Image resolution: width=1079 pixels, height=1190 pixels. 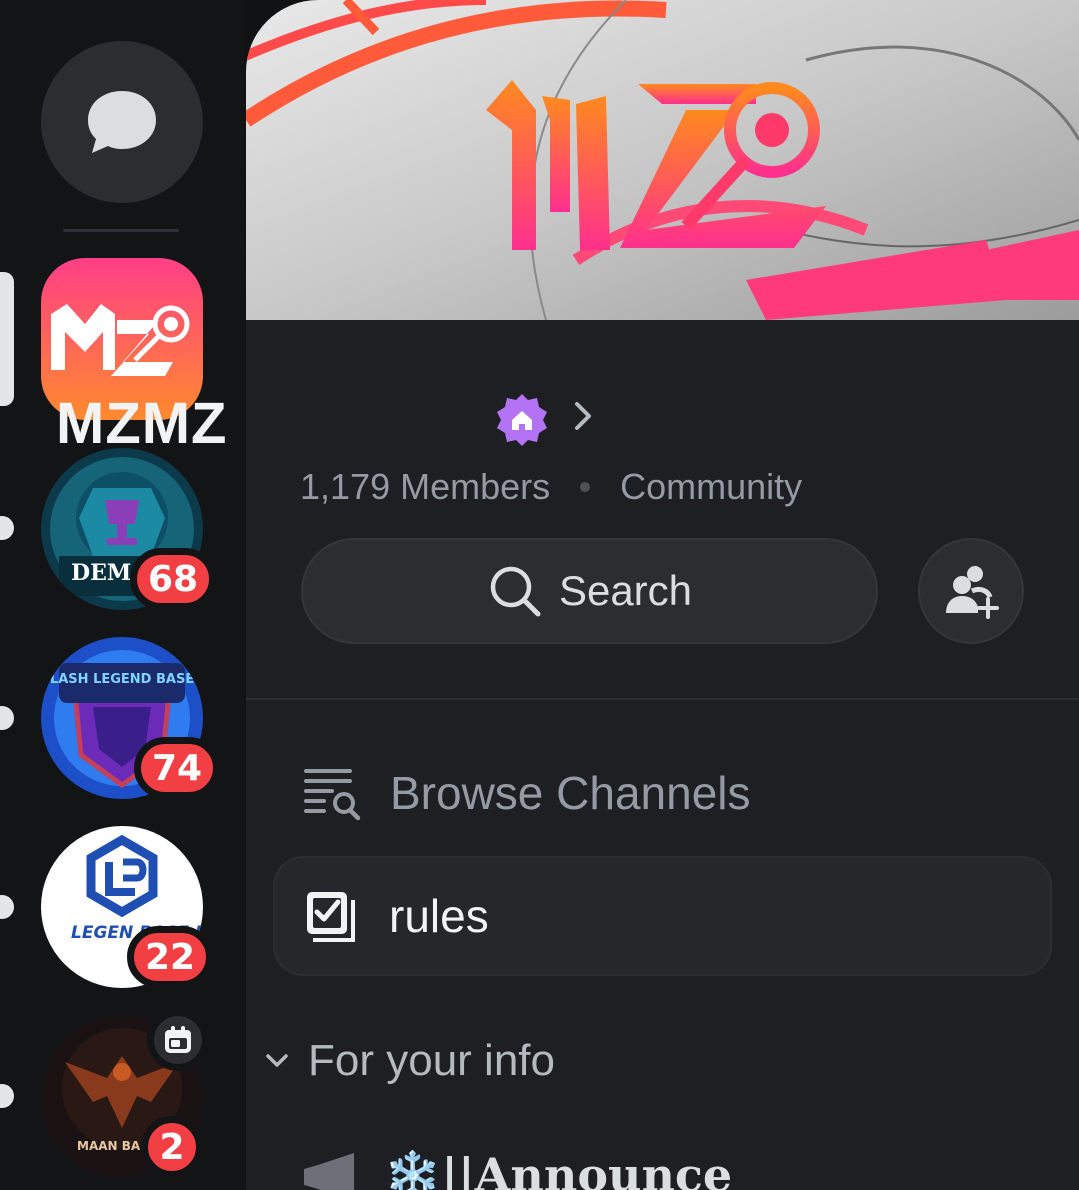 What do you see at coordinates (142, 423) in the screenshot?
I see `server-name: MZMZ` at bounding box center [142, 423].